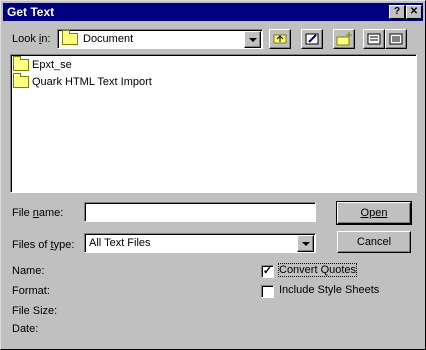 The image size is (426, 350). What do you see at coordinates (374, 39) in the screenshot?
I see `list-view-icon` at bounding box center [374, 39].